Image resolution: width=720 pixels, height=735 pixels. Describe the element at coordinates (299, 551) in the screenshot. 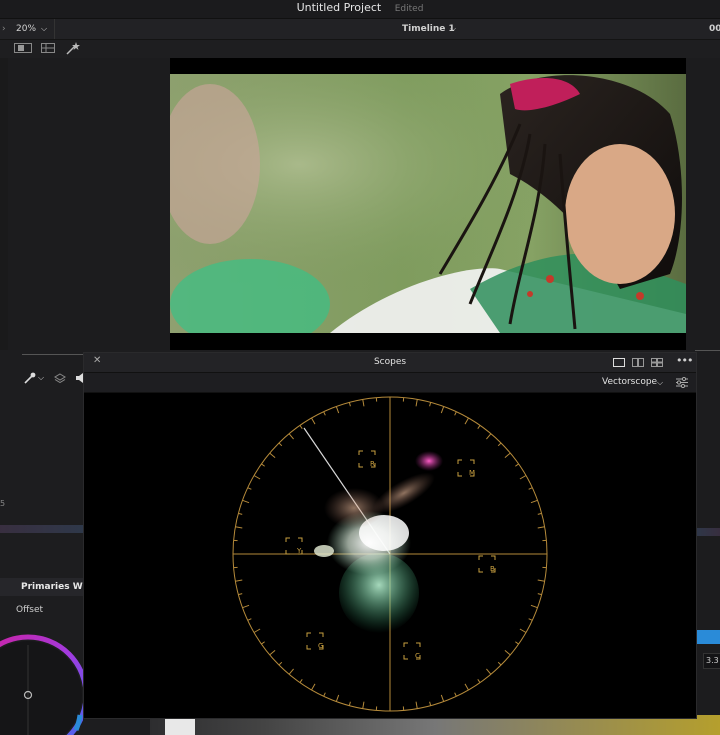

I see `target-label-y: Y` at that location.